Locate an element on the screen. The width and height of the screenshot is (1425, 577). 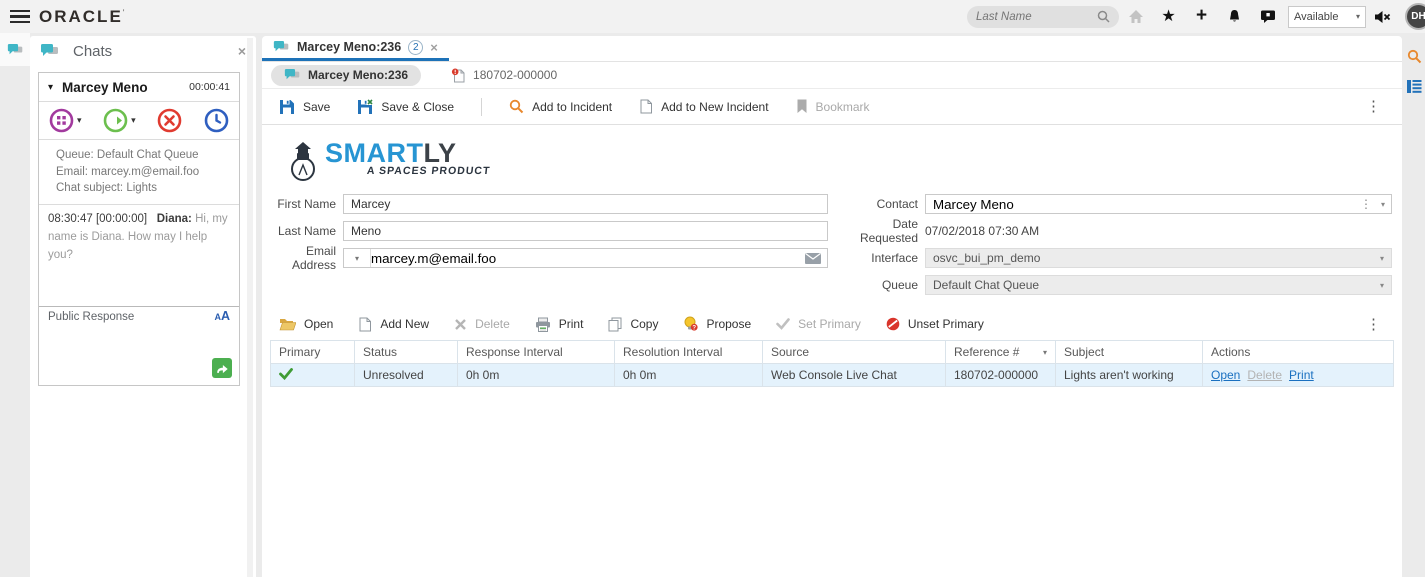
global-search is located at coordinates (1043, 16).